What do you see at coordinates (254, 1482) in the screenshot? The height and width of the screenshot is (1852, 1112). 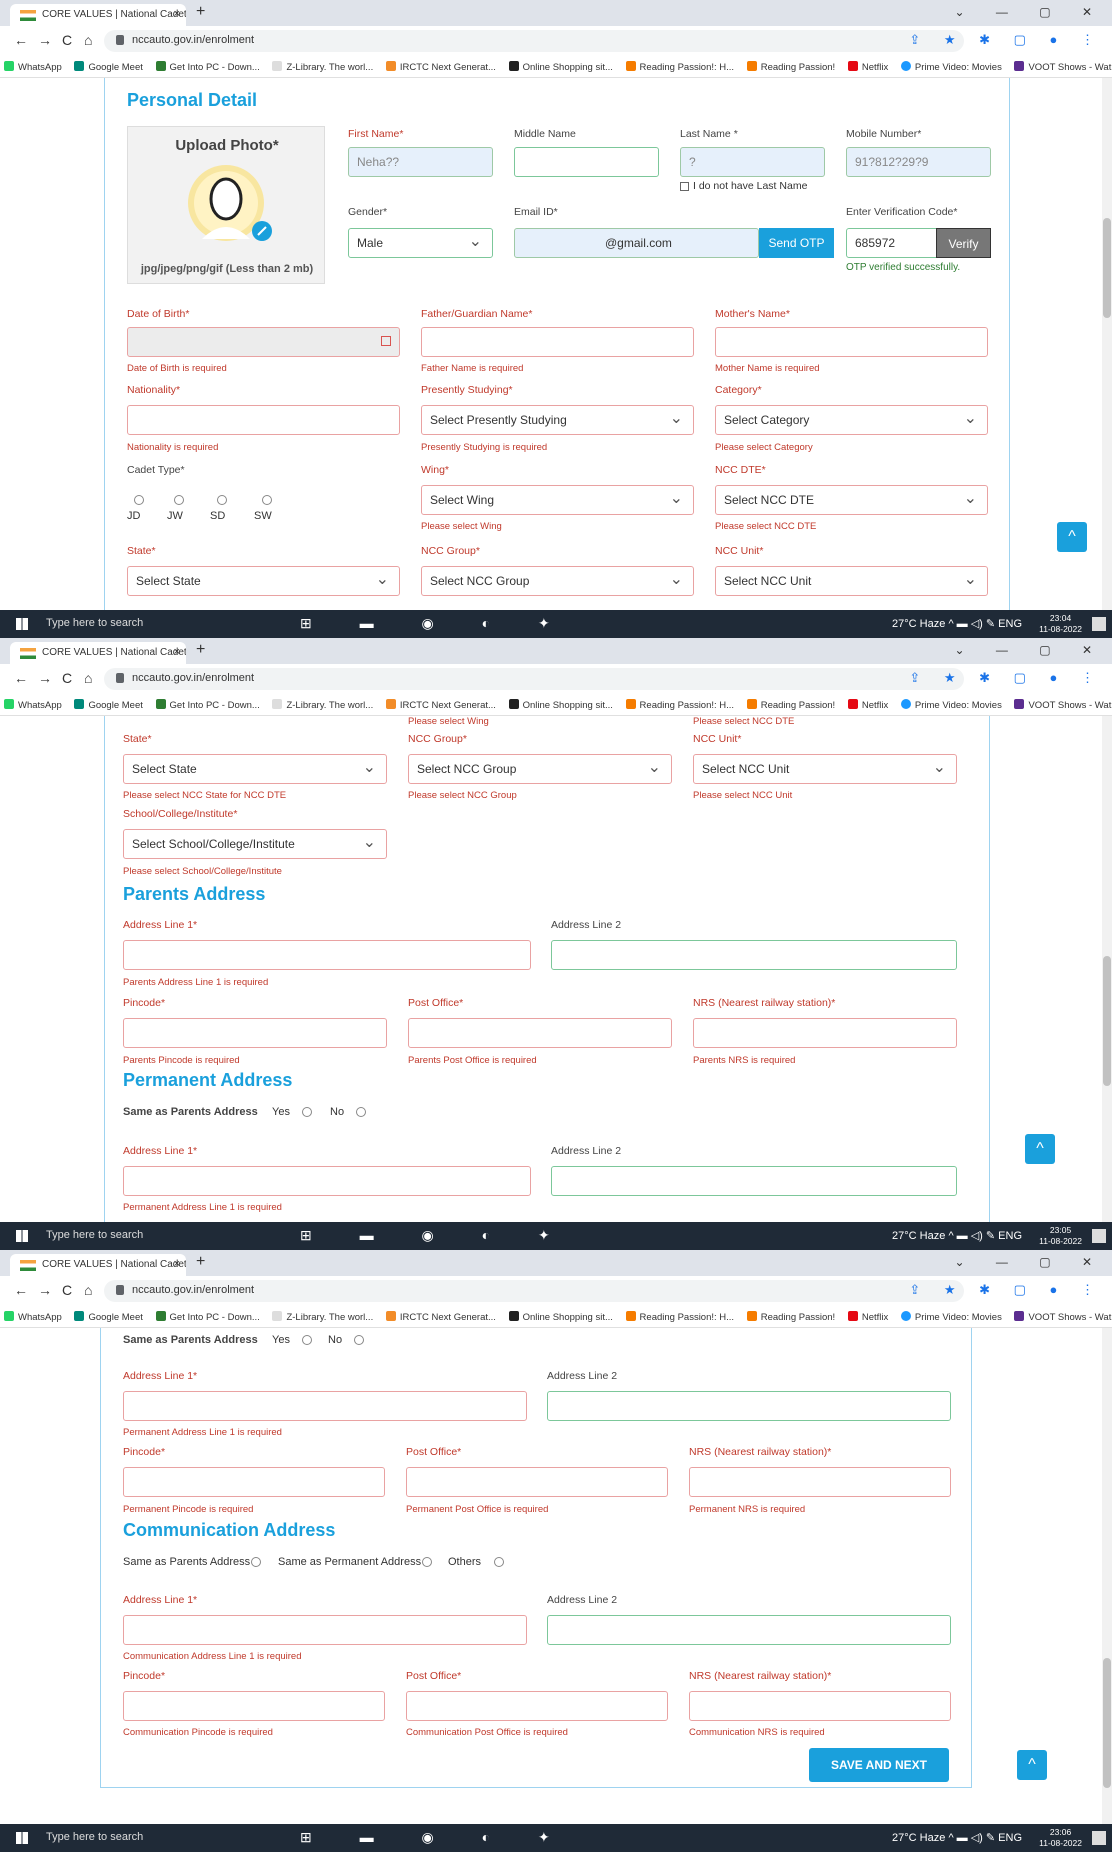 I see `perm-pincode-input` at bounding box center [254, 1482].